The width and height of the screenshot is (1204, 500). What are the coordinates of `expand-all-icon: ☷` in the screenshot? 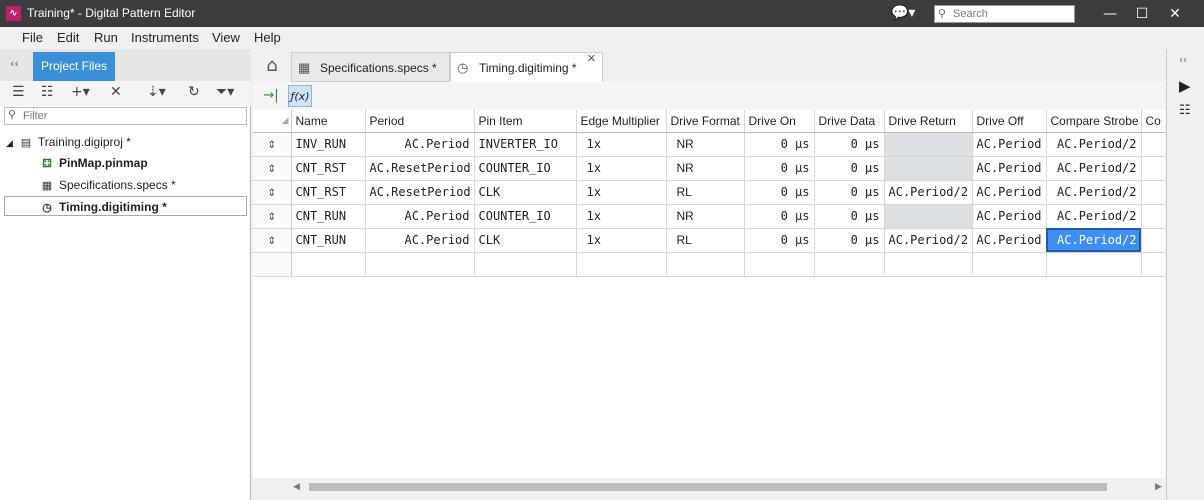 It's located at (47, 92).